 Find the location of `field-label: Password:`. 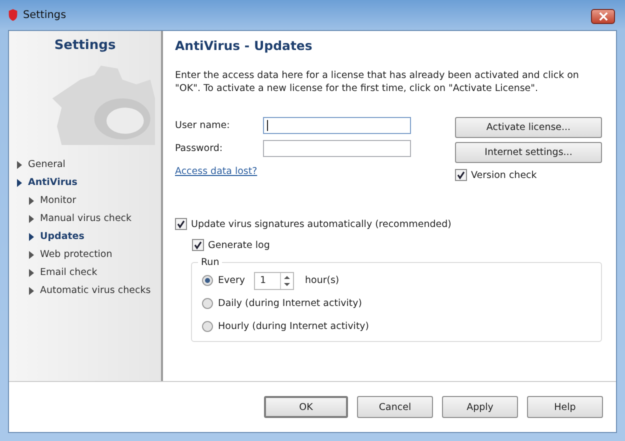

field-label: Password: is located at coordinates (199, 148).